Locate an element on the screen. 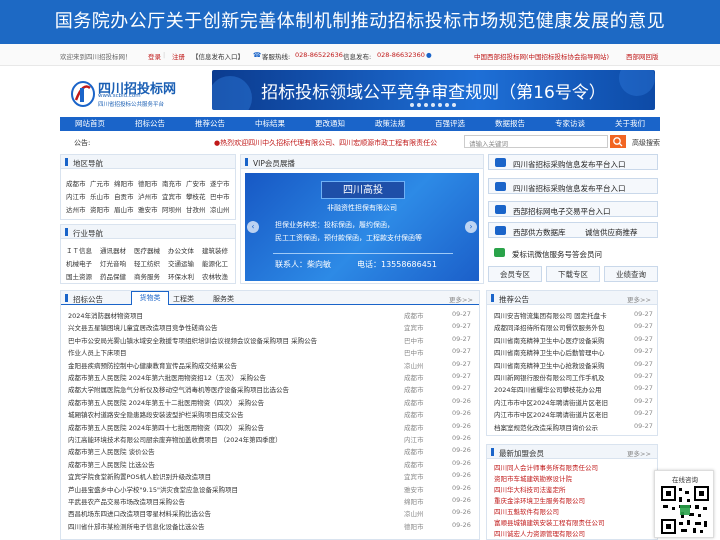 The image size is (720, 540). tab-services: 服务类 is located at coordinates (223, 299).